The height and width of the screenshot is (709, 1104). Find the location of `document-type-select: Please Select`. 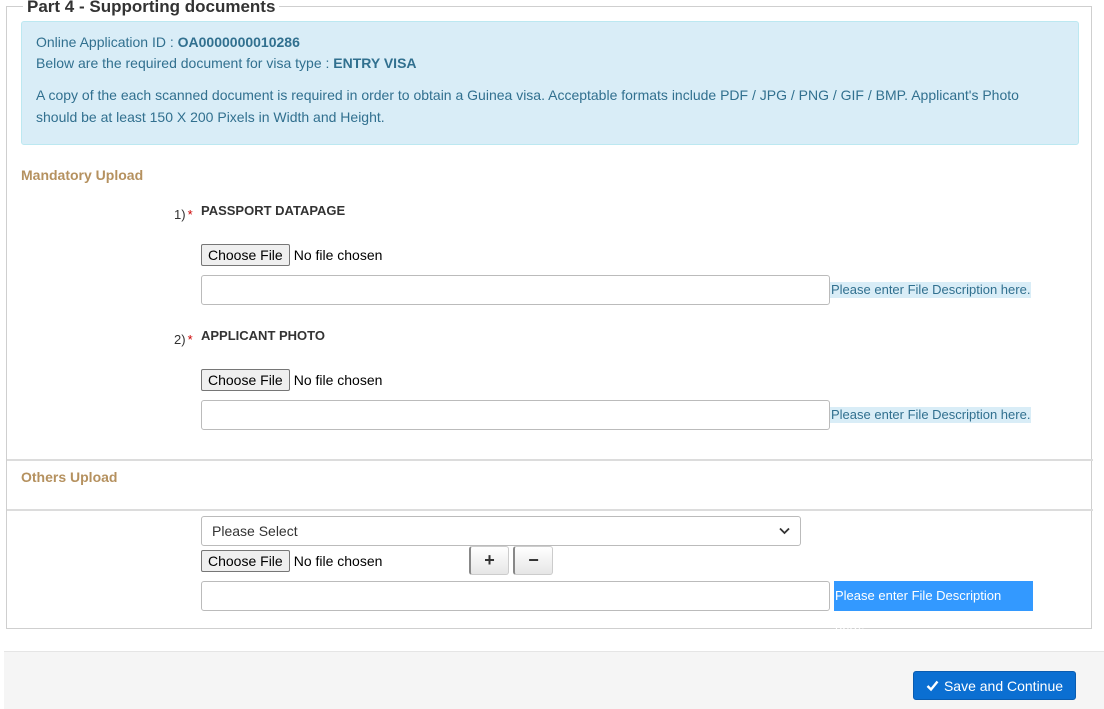

document-type-select: Please Select is located at coordinates (501, 531).